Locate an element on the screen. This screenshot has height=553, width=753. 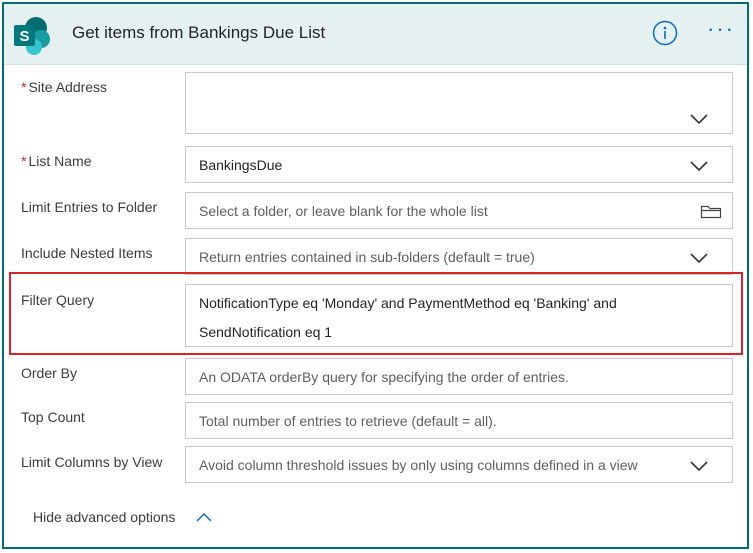
nested-items-label: Include Nested Items is located at coordinates (87, 253).